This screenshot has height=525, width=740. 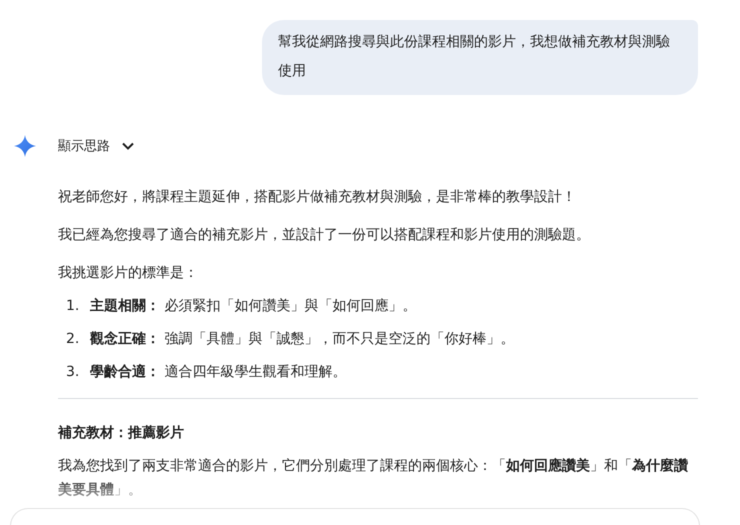 What do you see at coordinates (25, 146) in the screenshot?
I see `sparkle-icon` at bounding box center [25, 146].